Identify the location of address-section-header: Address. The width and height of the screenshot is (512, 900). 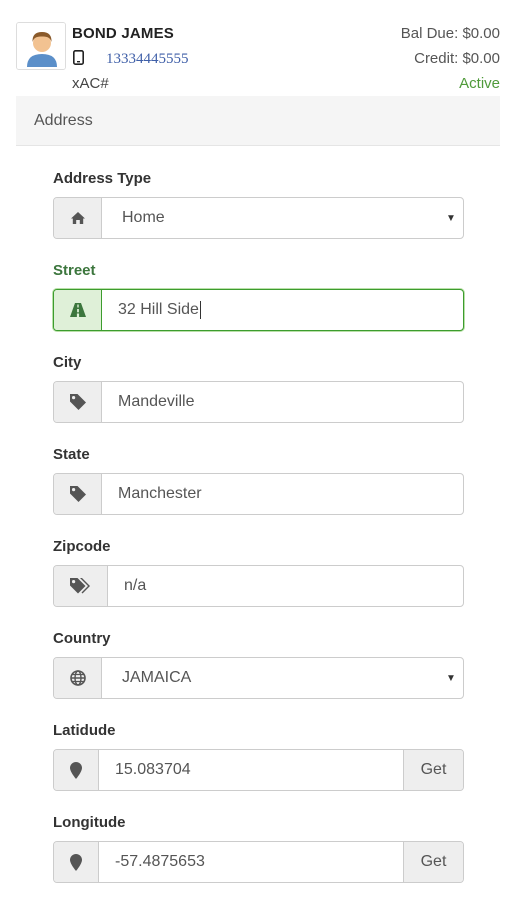
(258, 121).